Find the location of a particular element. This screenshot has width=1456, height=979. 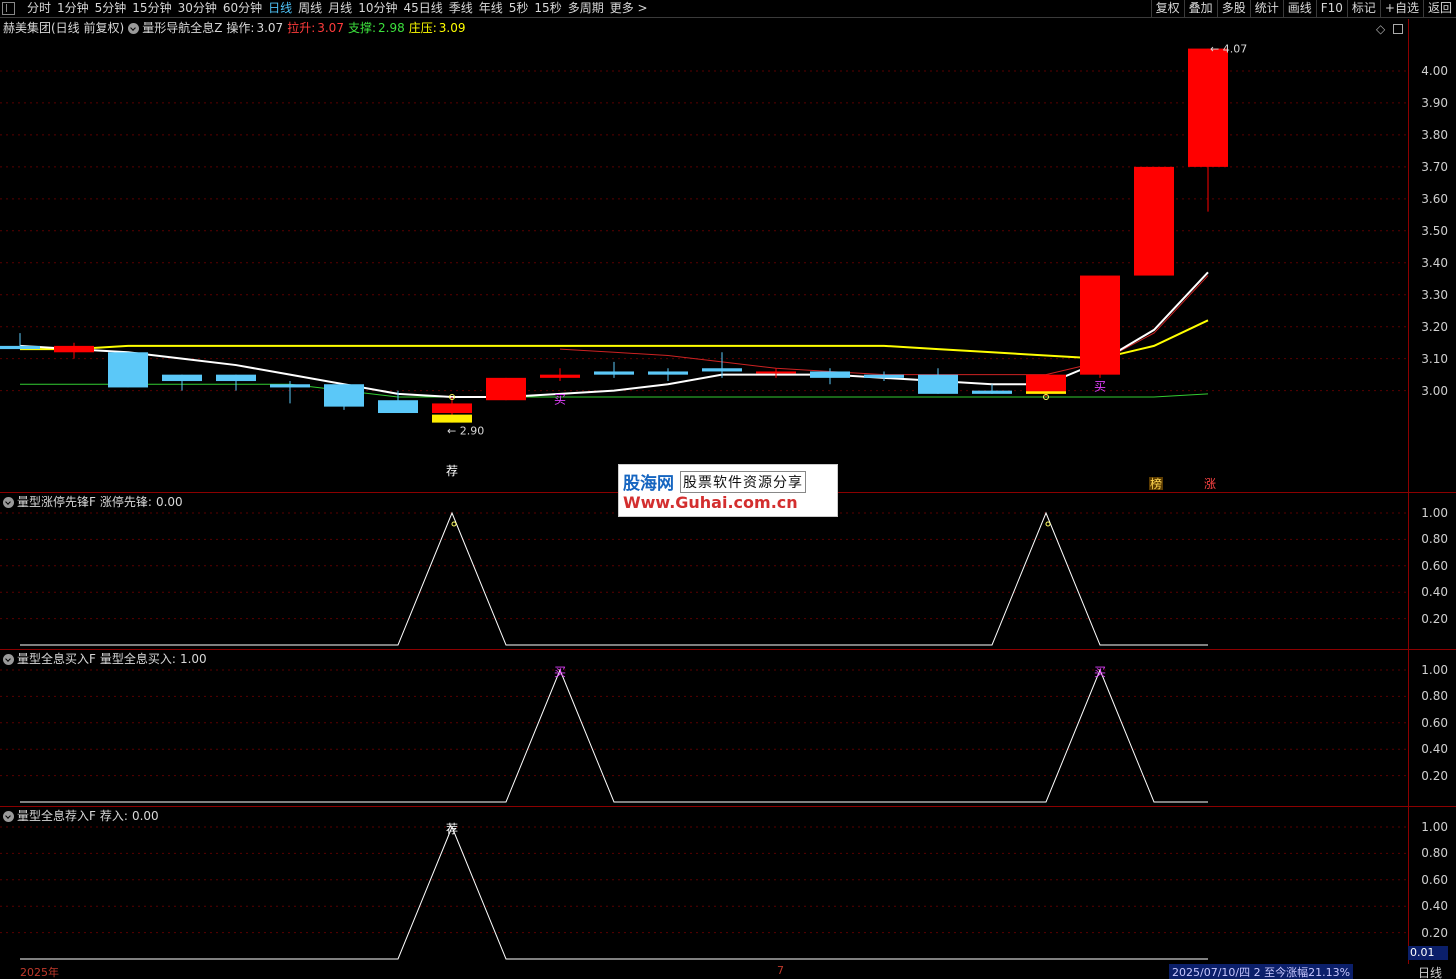

year-label: 2025年 is located at coordinates (39, 972).